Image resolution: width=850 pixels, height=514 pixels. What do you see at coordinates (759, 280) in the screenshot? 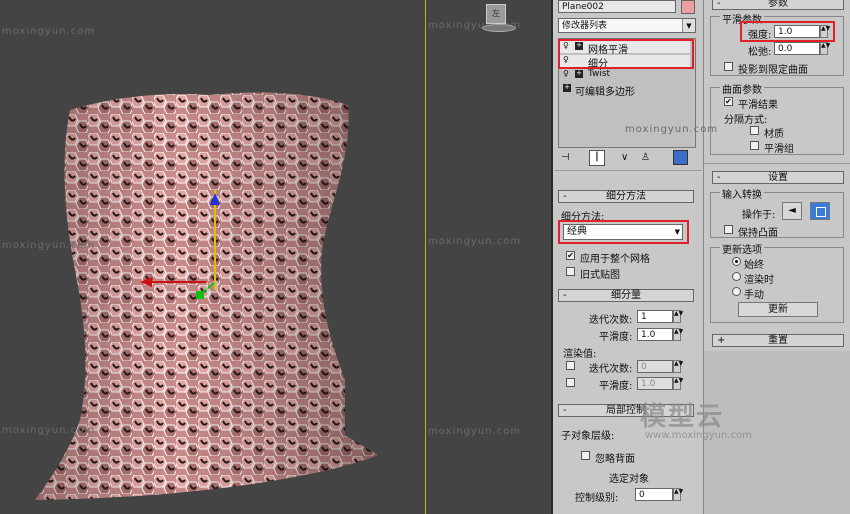
I see `when-render-label: 渲染时` at bounding box center [759, 280].